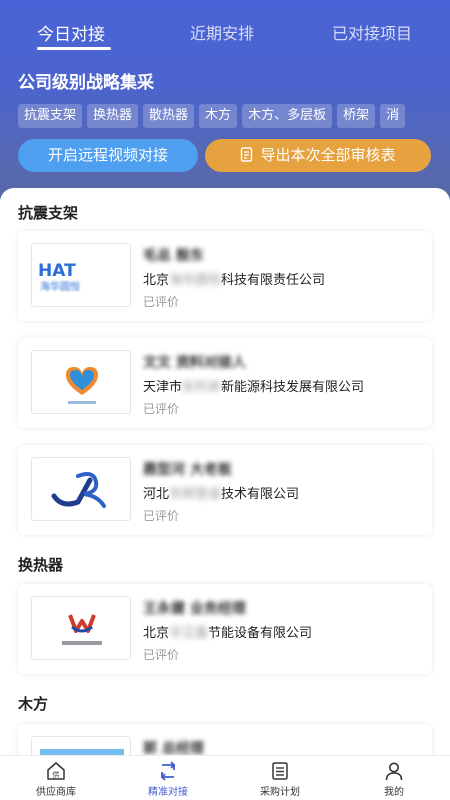  I want to click on active-tab-indicator, so click(74, 48).